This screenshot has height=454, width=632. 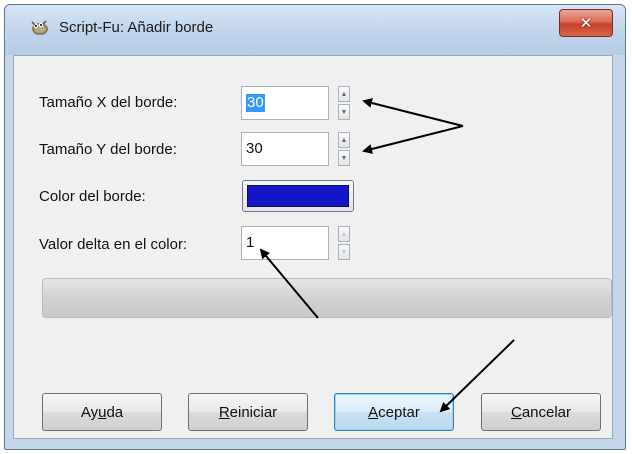 I want to click on help-button-label: Ayuda, so click(x=102, y=412).